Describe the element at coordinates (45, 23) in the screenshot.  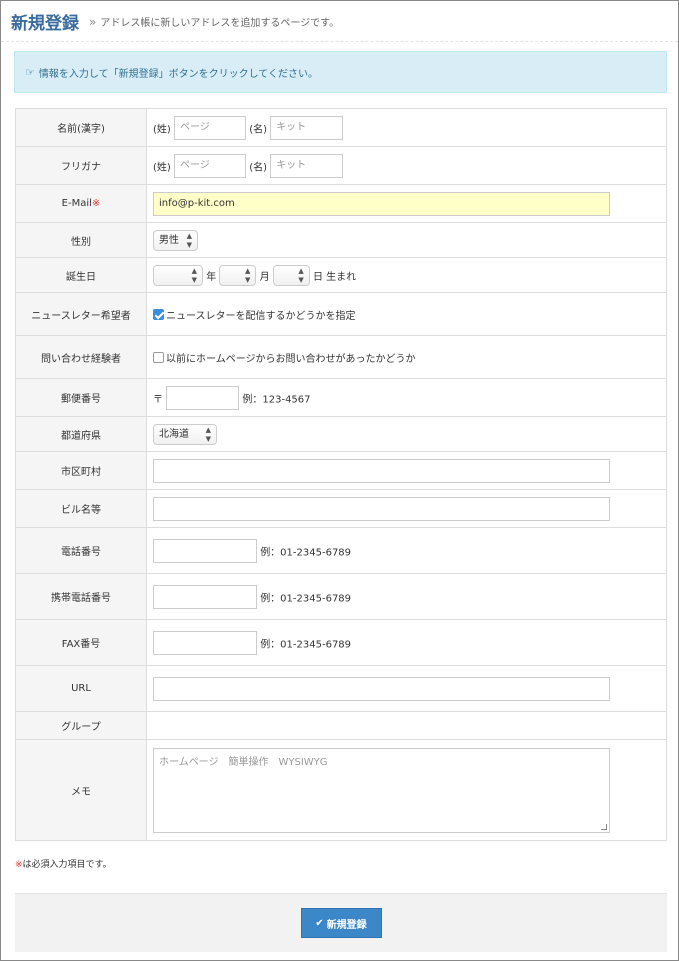
I see `page-title: 新規登録` at that location.